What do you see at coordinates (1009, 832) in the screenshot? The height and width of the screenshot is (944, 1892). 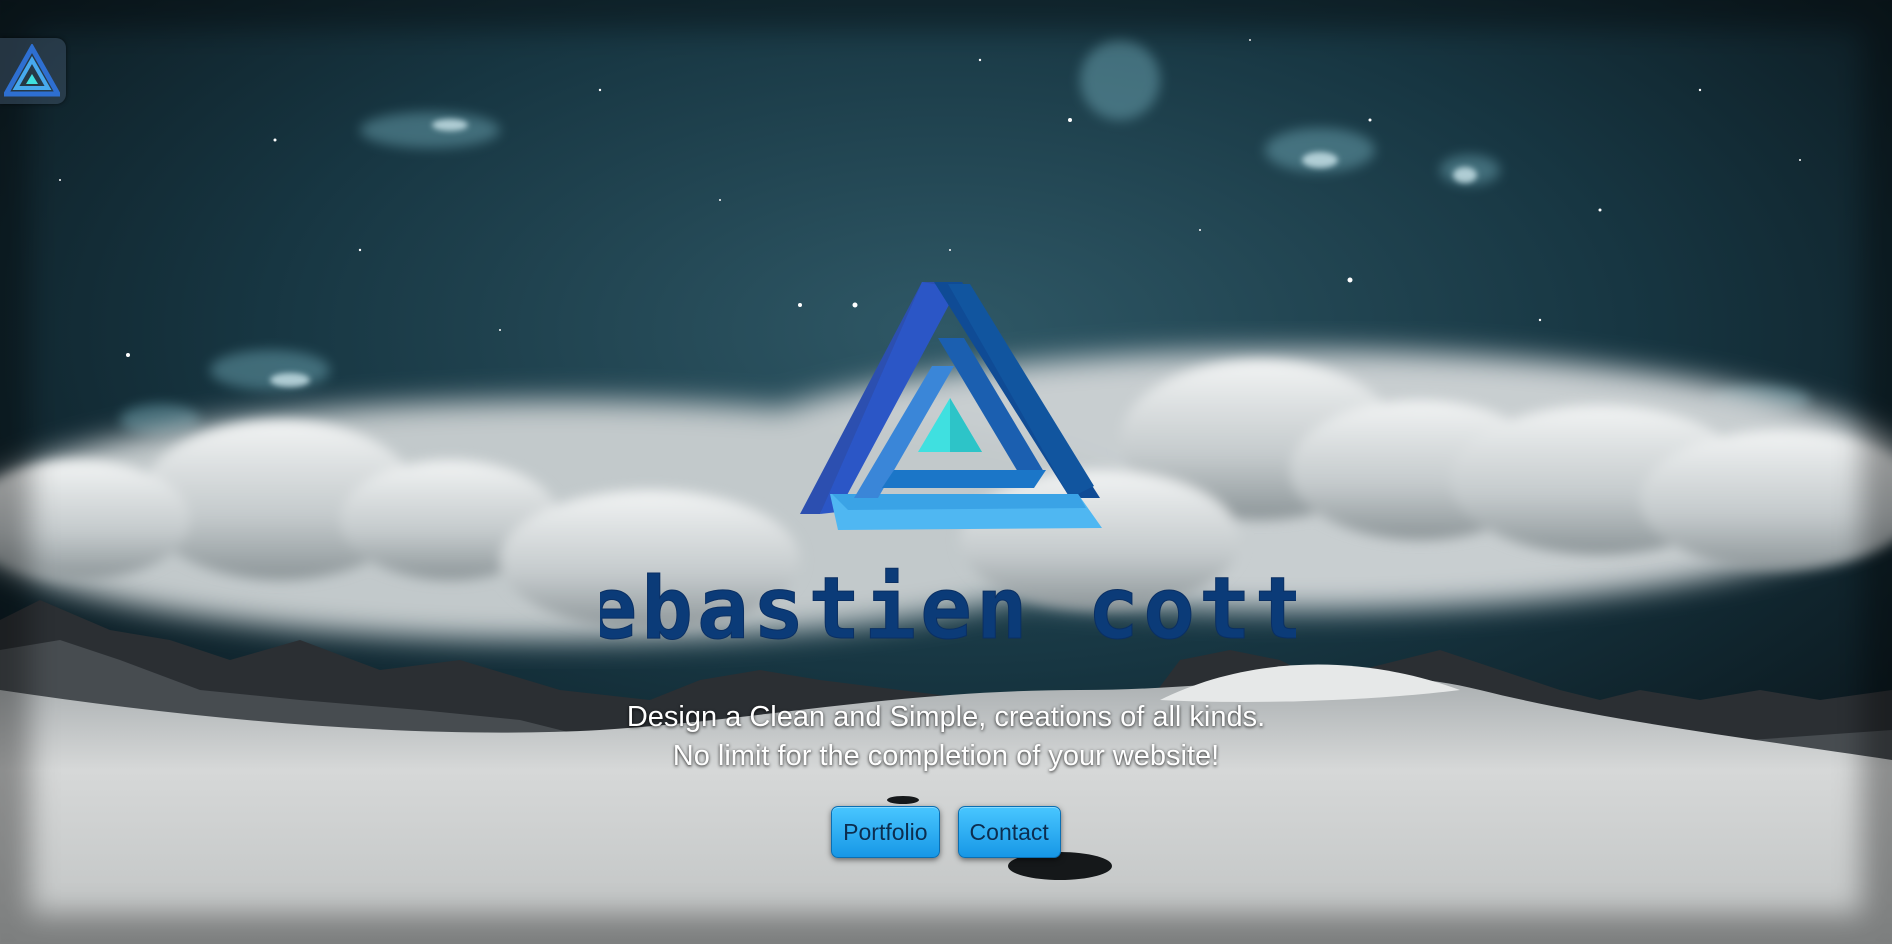 I see `contact-button: Contact` at bounding box center [1009, 832].